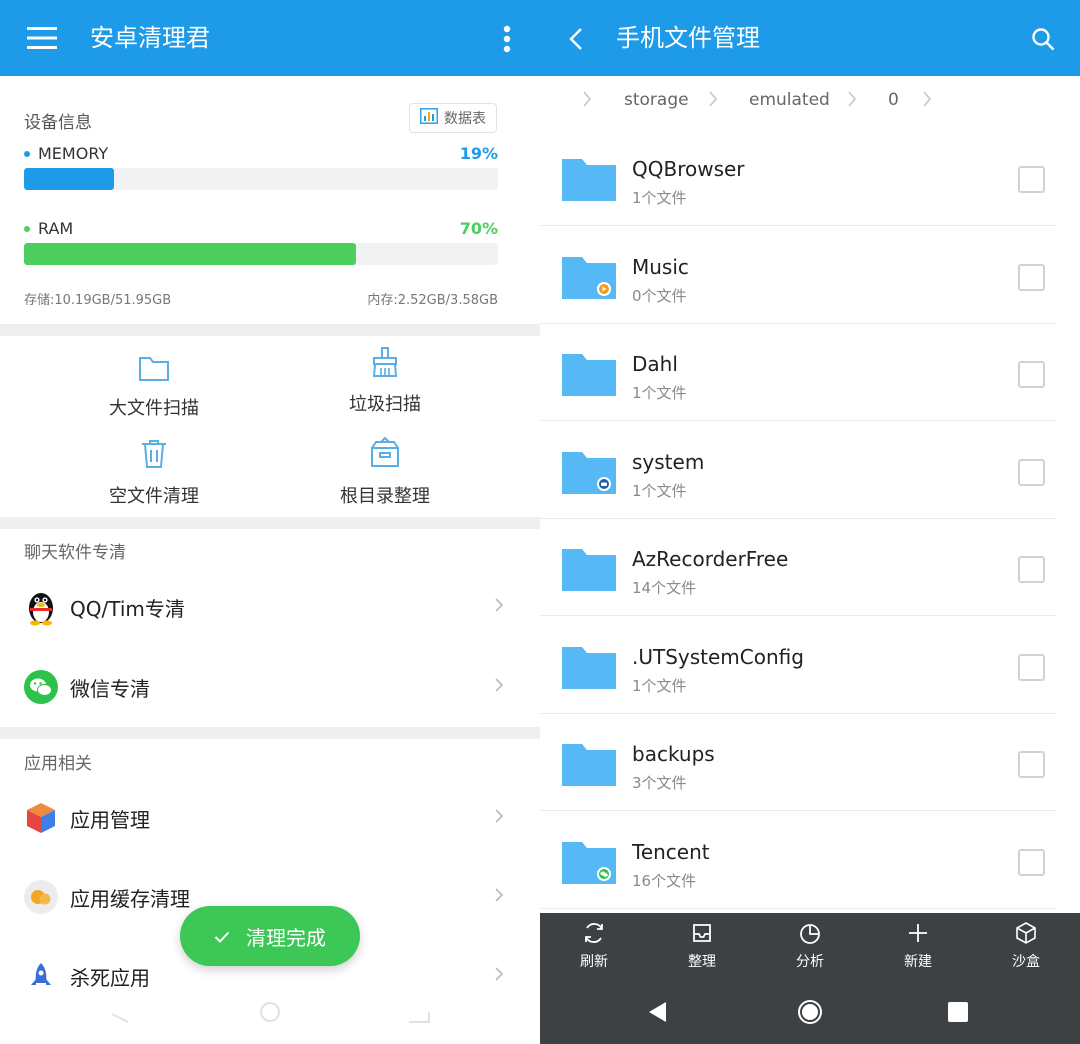  I want to click on file-row: system 1个文件, so click(810, 470).